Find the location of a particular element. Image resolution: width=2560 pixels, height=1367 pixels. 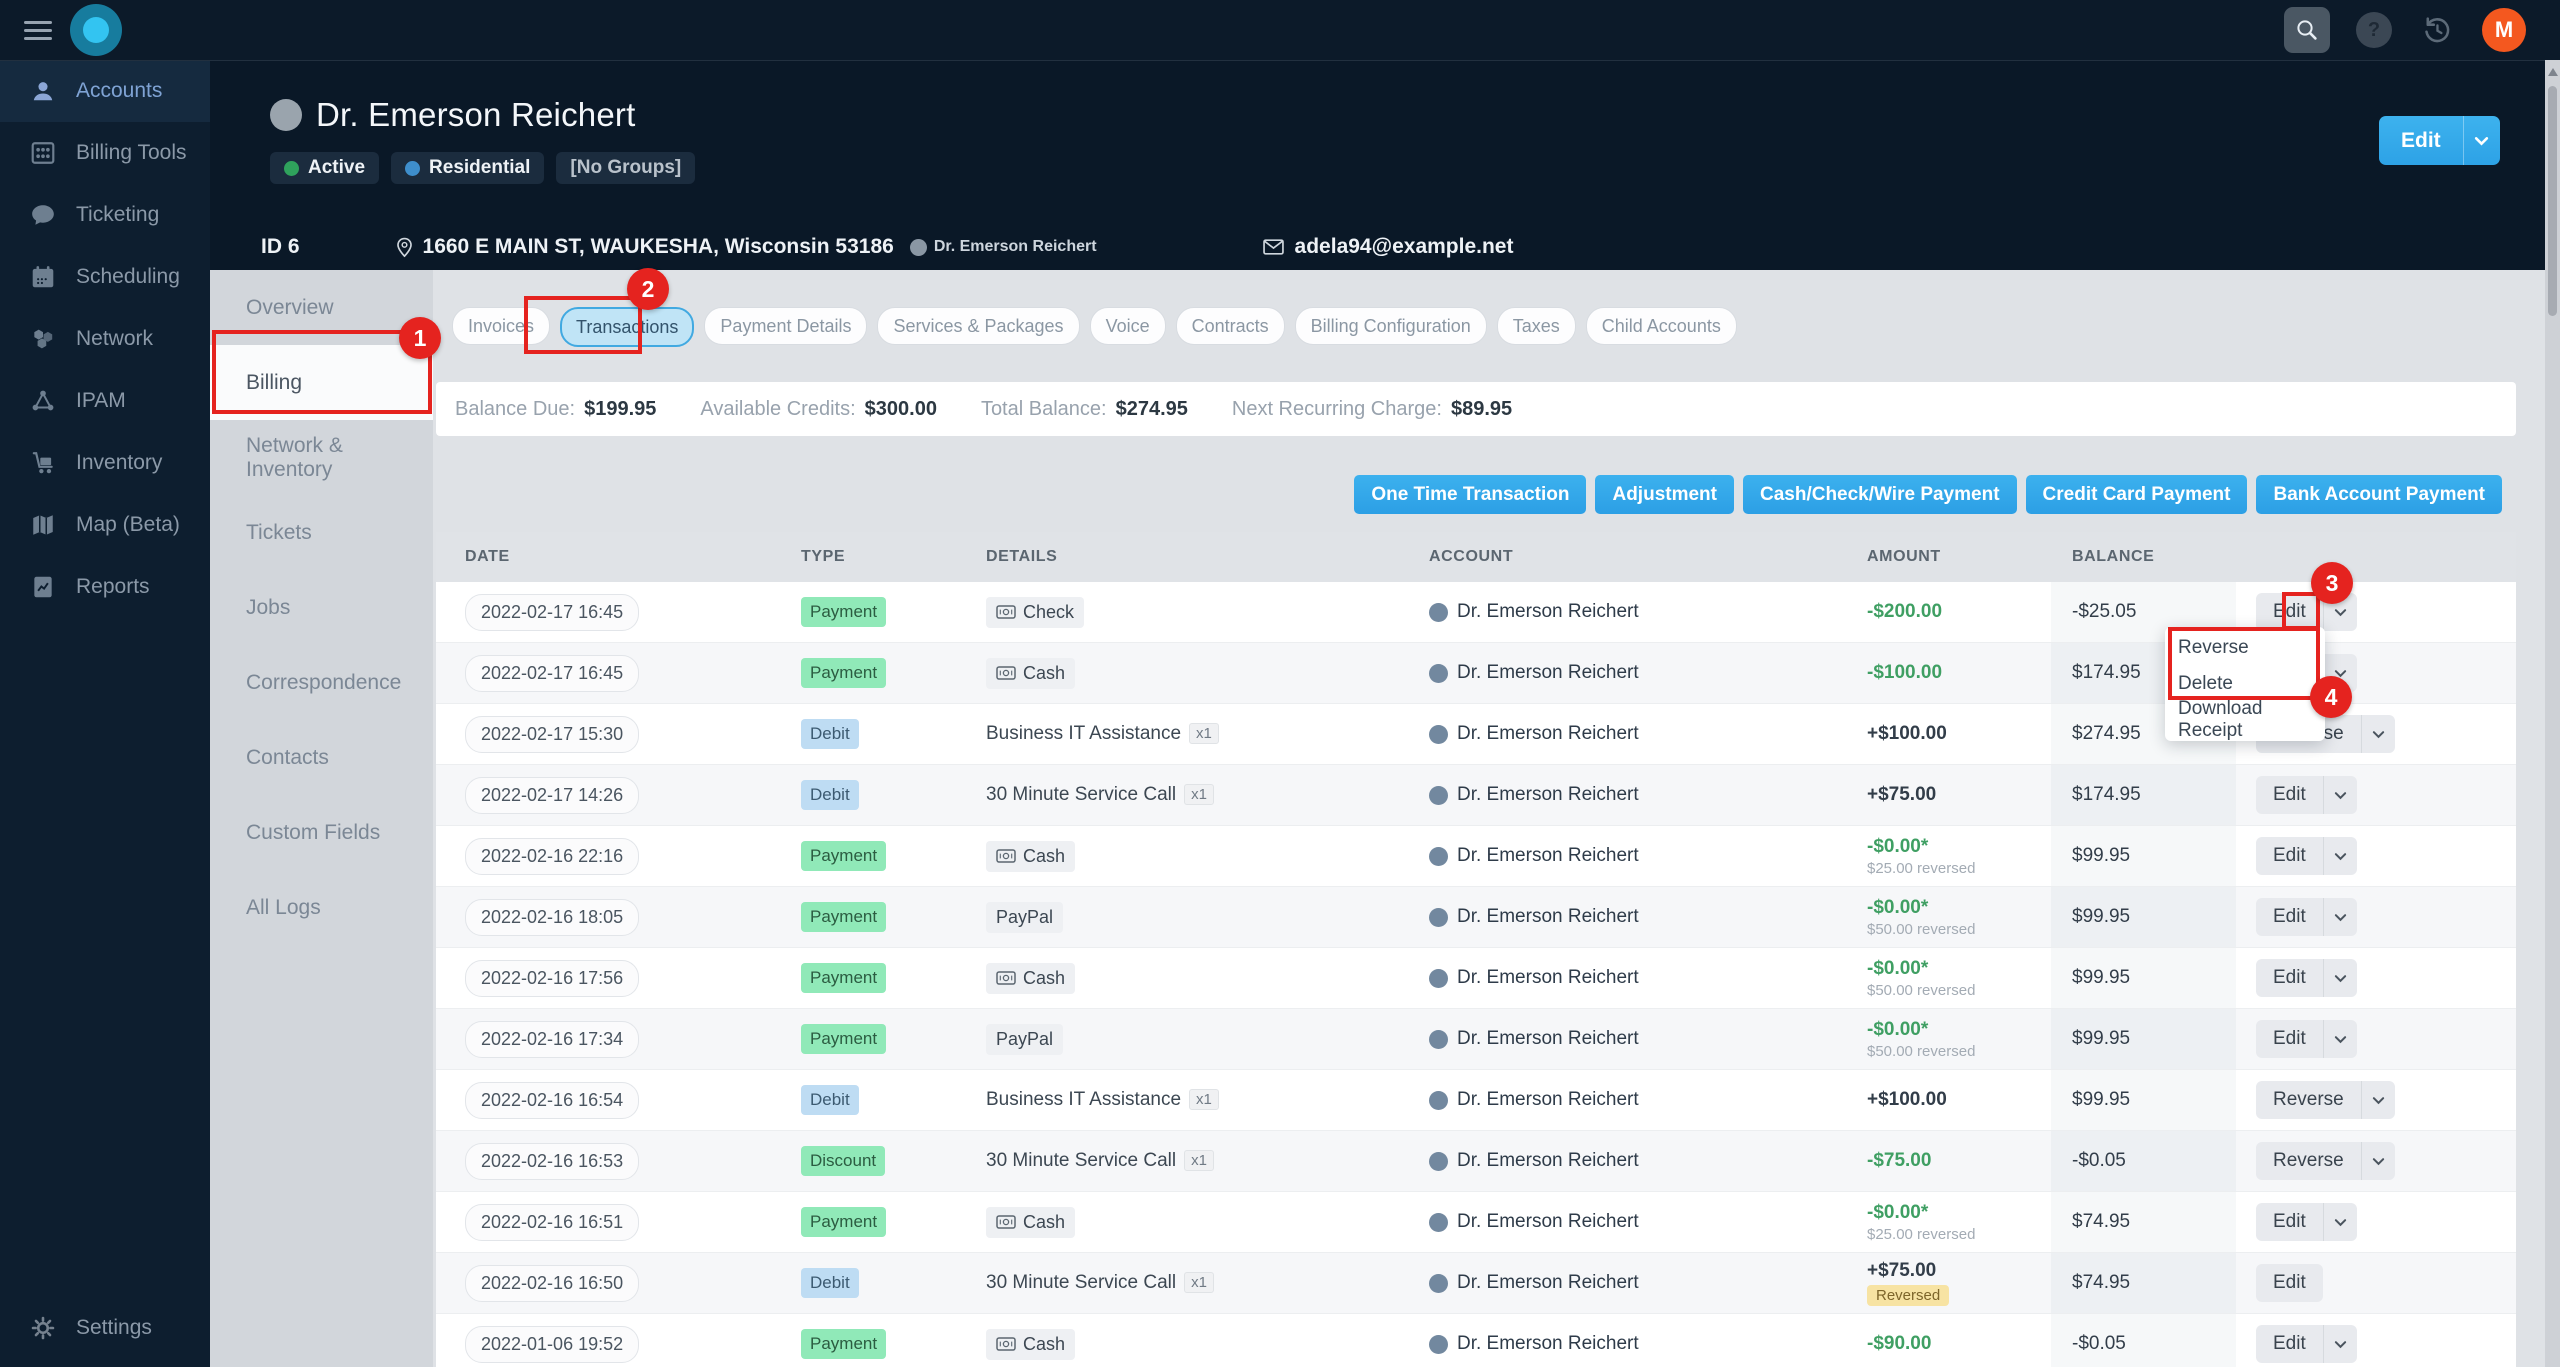

sidebar-item-settings: Settings is located at coordinates (105, 1328).